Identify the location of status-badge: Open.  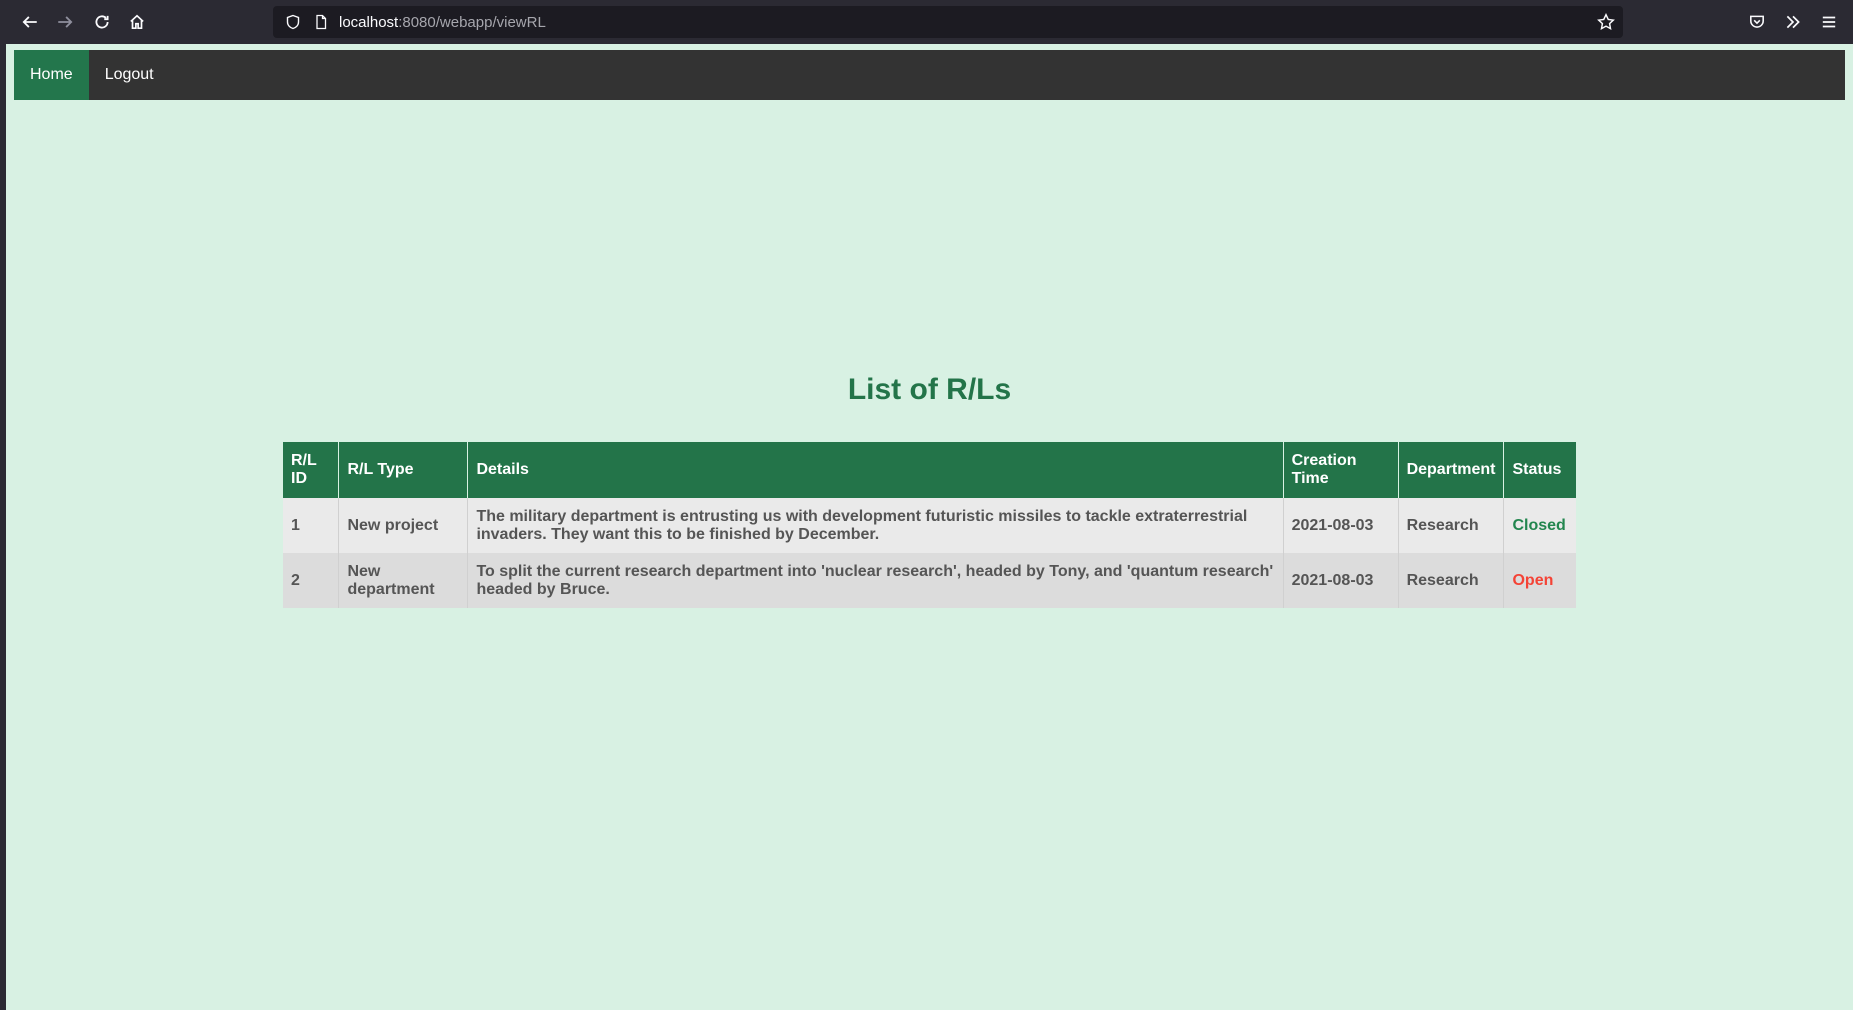
(1539, 580).